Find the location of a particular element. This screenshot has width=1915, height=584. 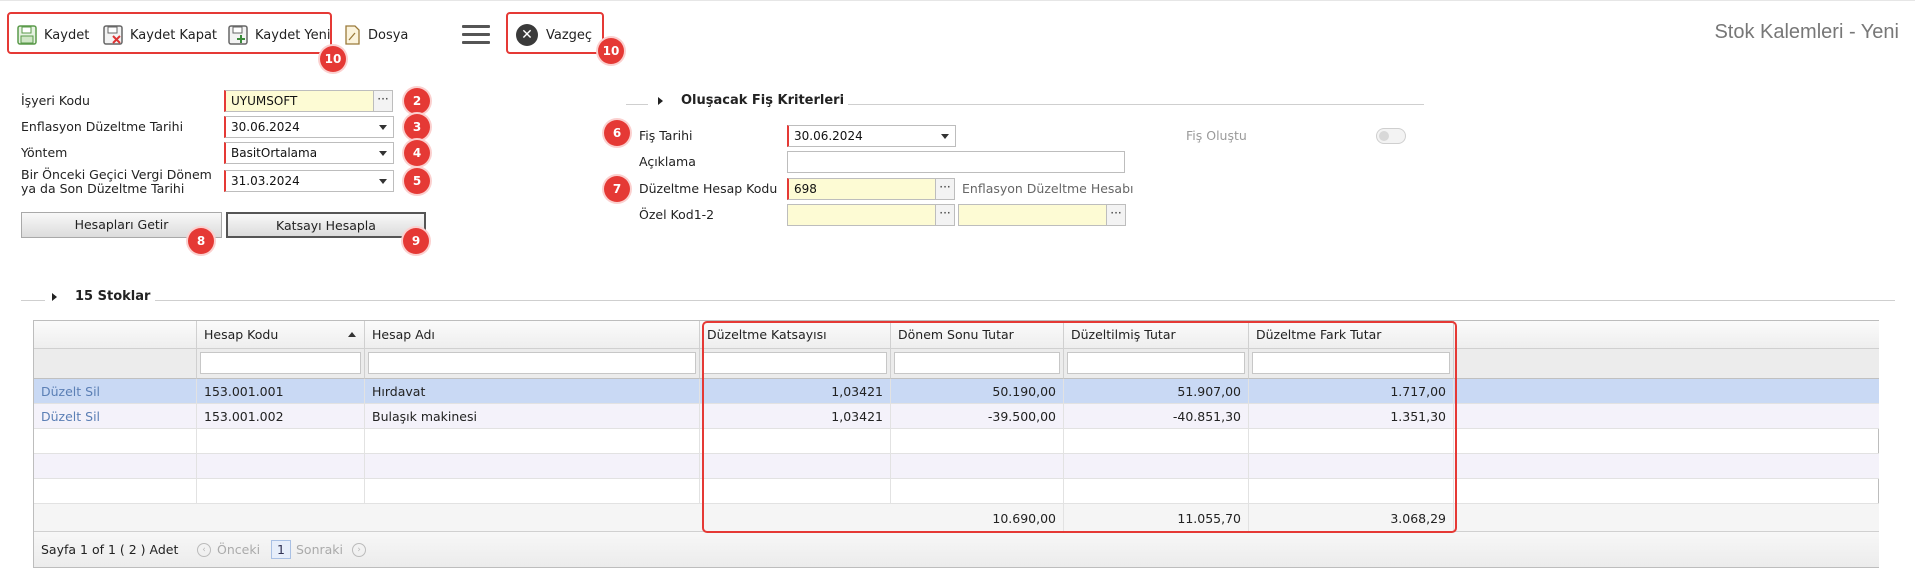

save-close-button-label: Kaydet Kapat is located at coordinates (174, 35).